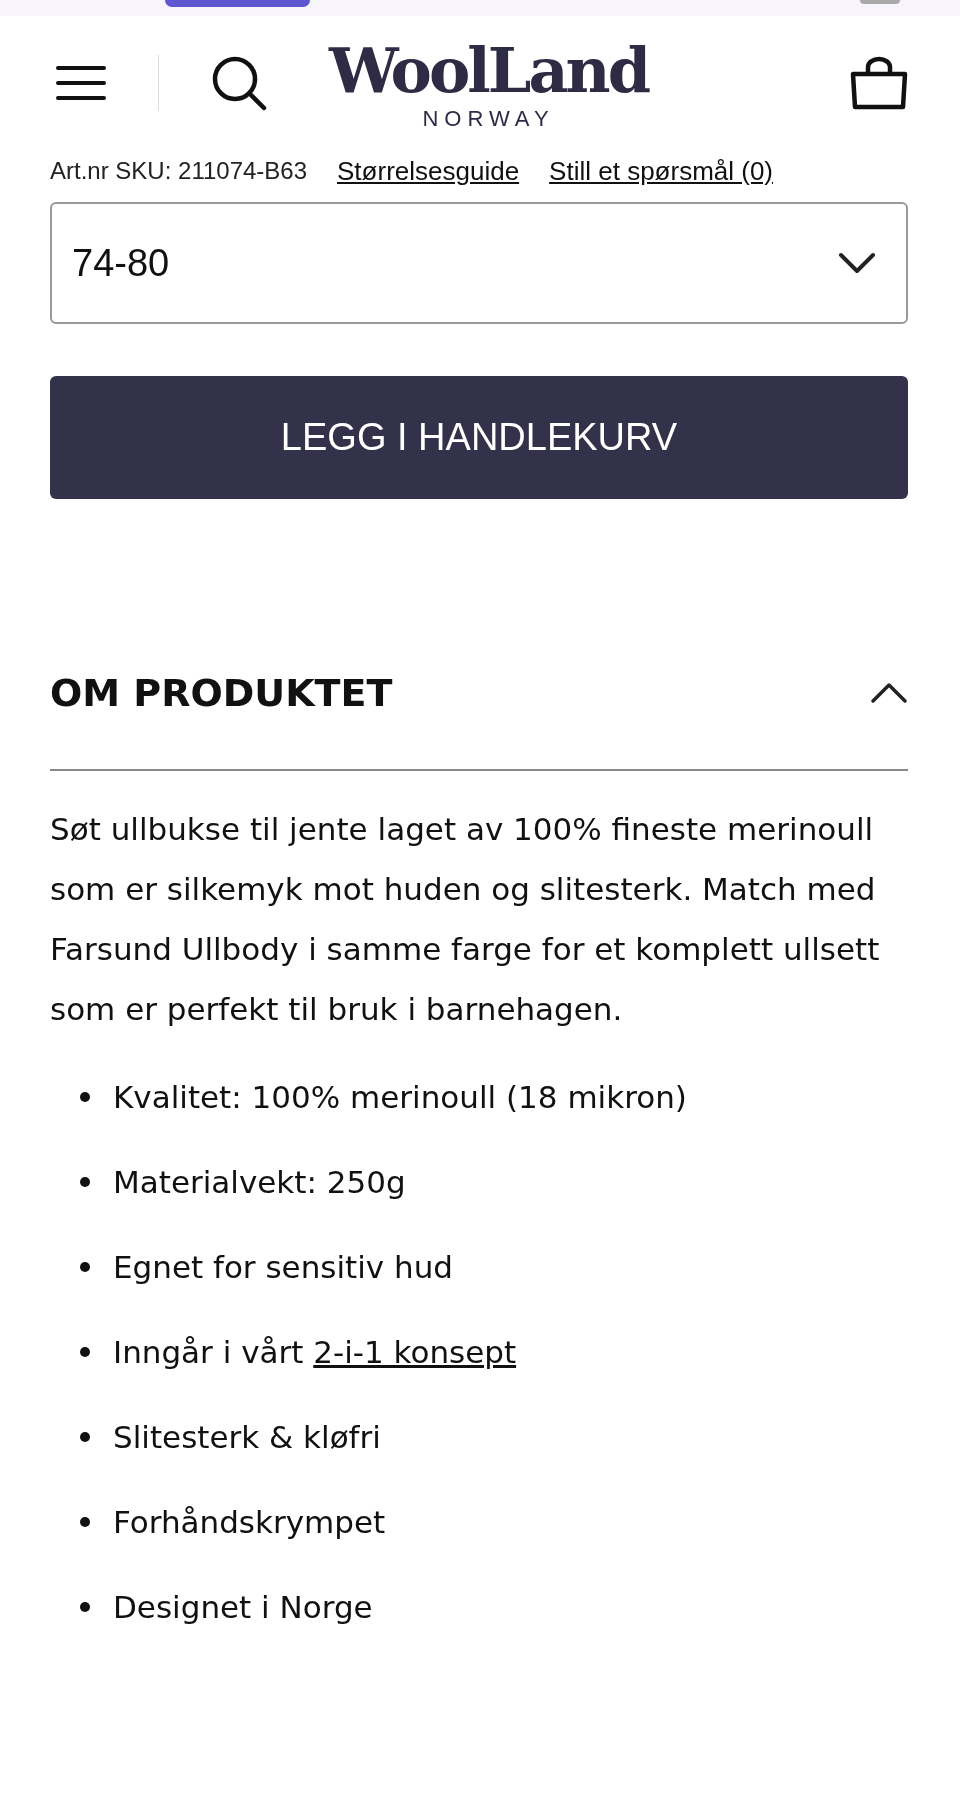 The width and height of the screenshot is (960, 1799). Describe the element at coordinates (283, 1267) in the screenshot. I see `feature-text: Egnet for sensitiv hud` at that location.